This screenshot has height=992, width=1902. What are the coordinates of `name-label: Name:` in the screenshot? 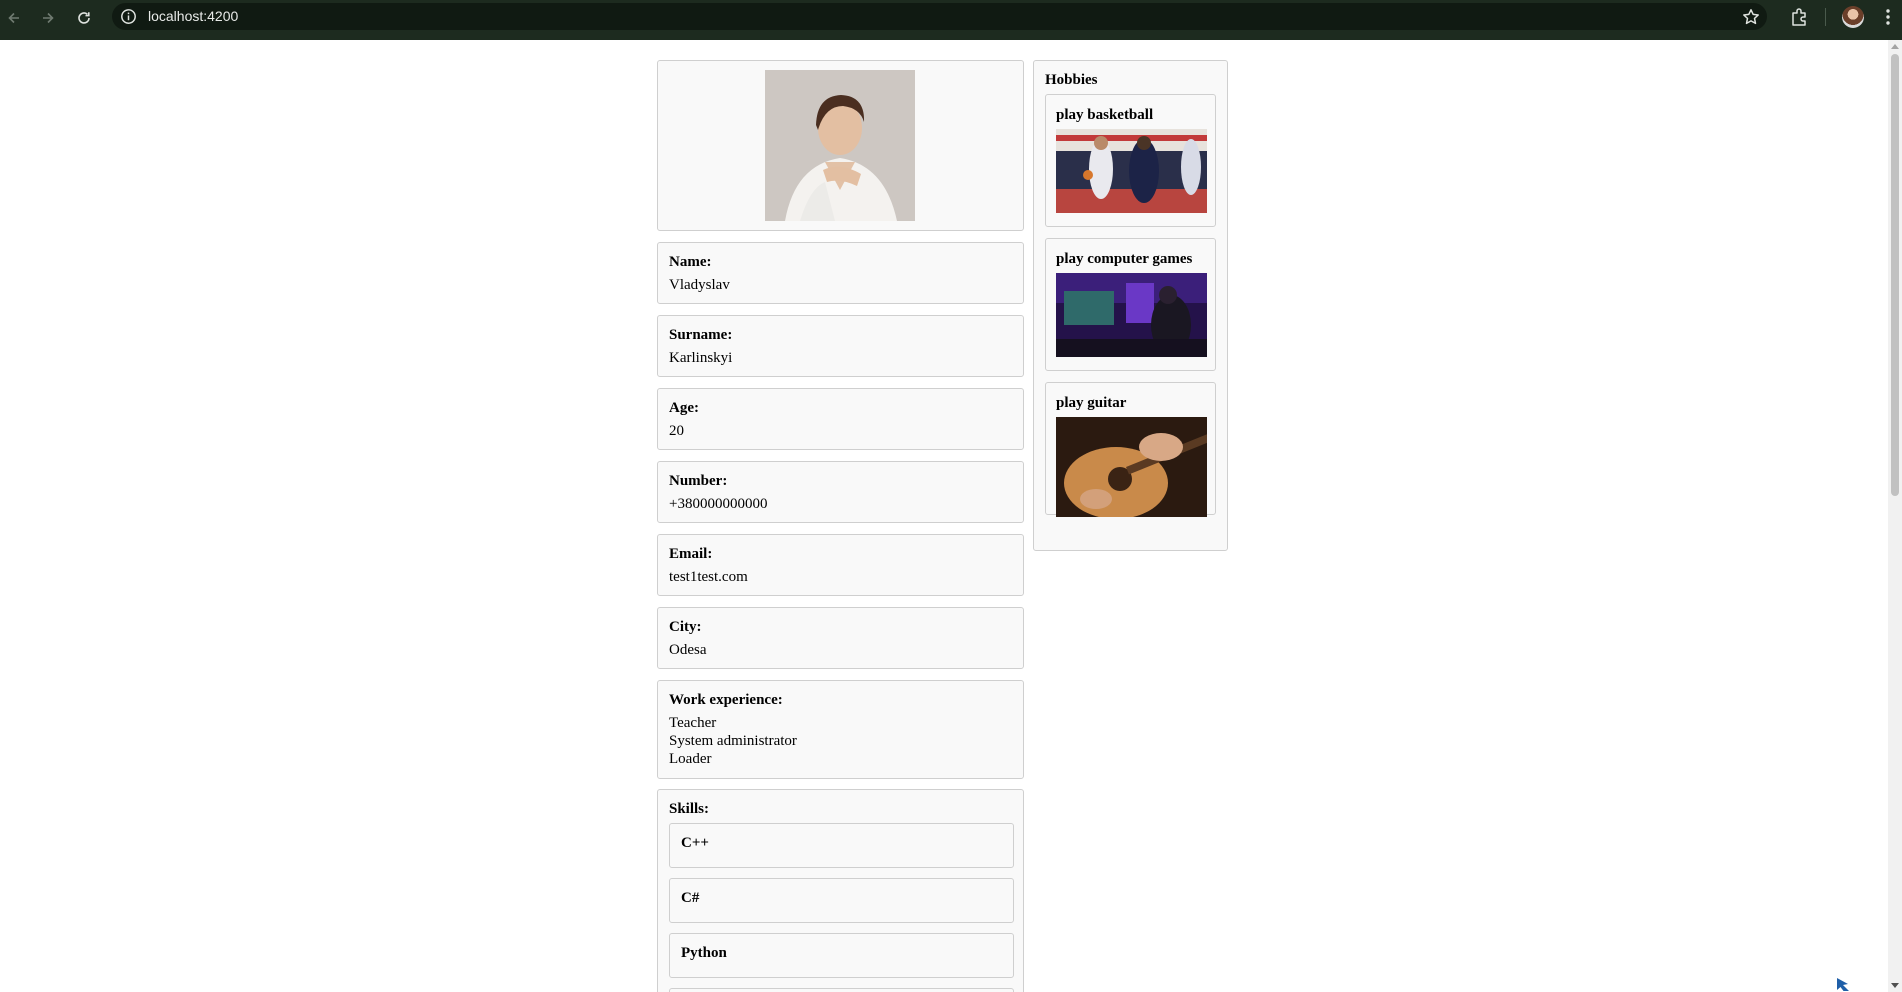 It's located at (690, 262).